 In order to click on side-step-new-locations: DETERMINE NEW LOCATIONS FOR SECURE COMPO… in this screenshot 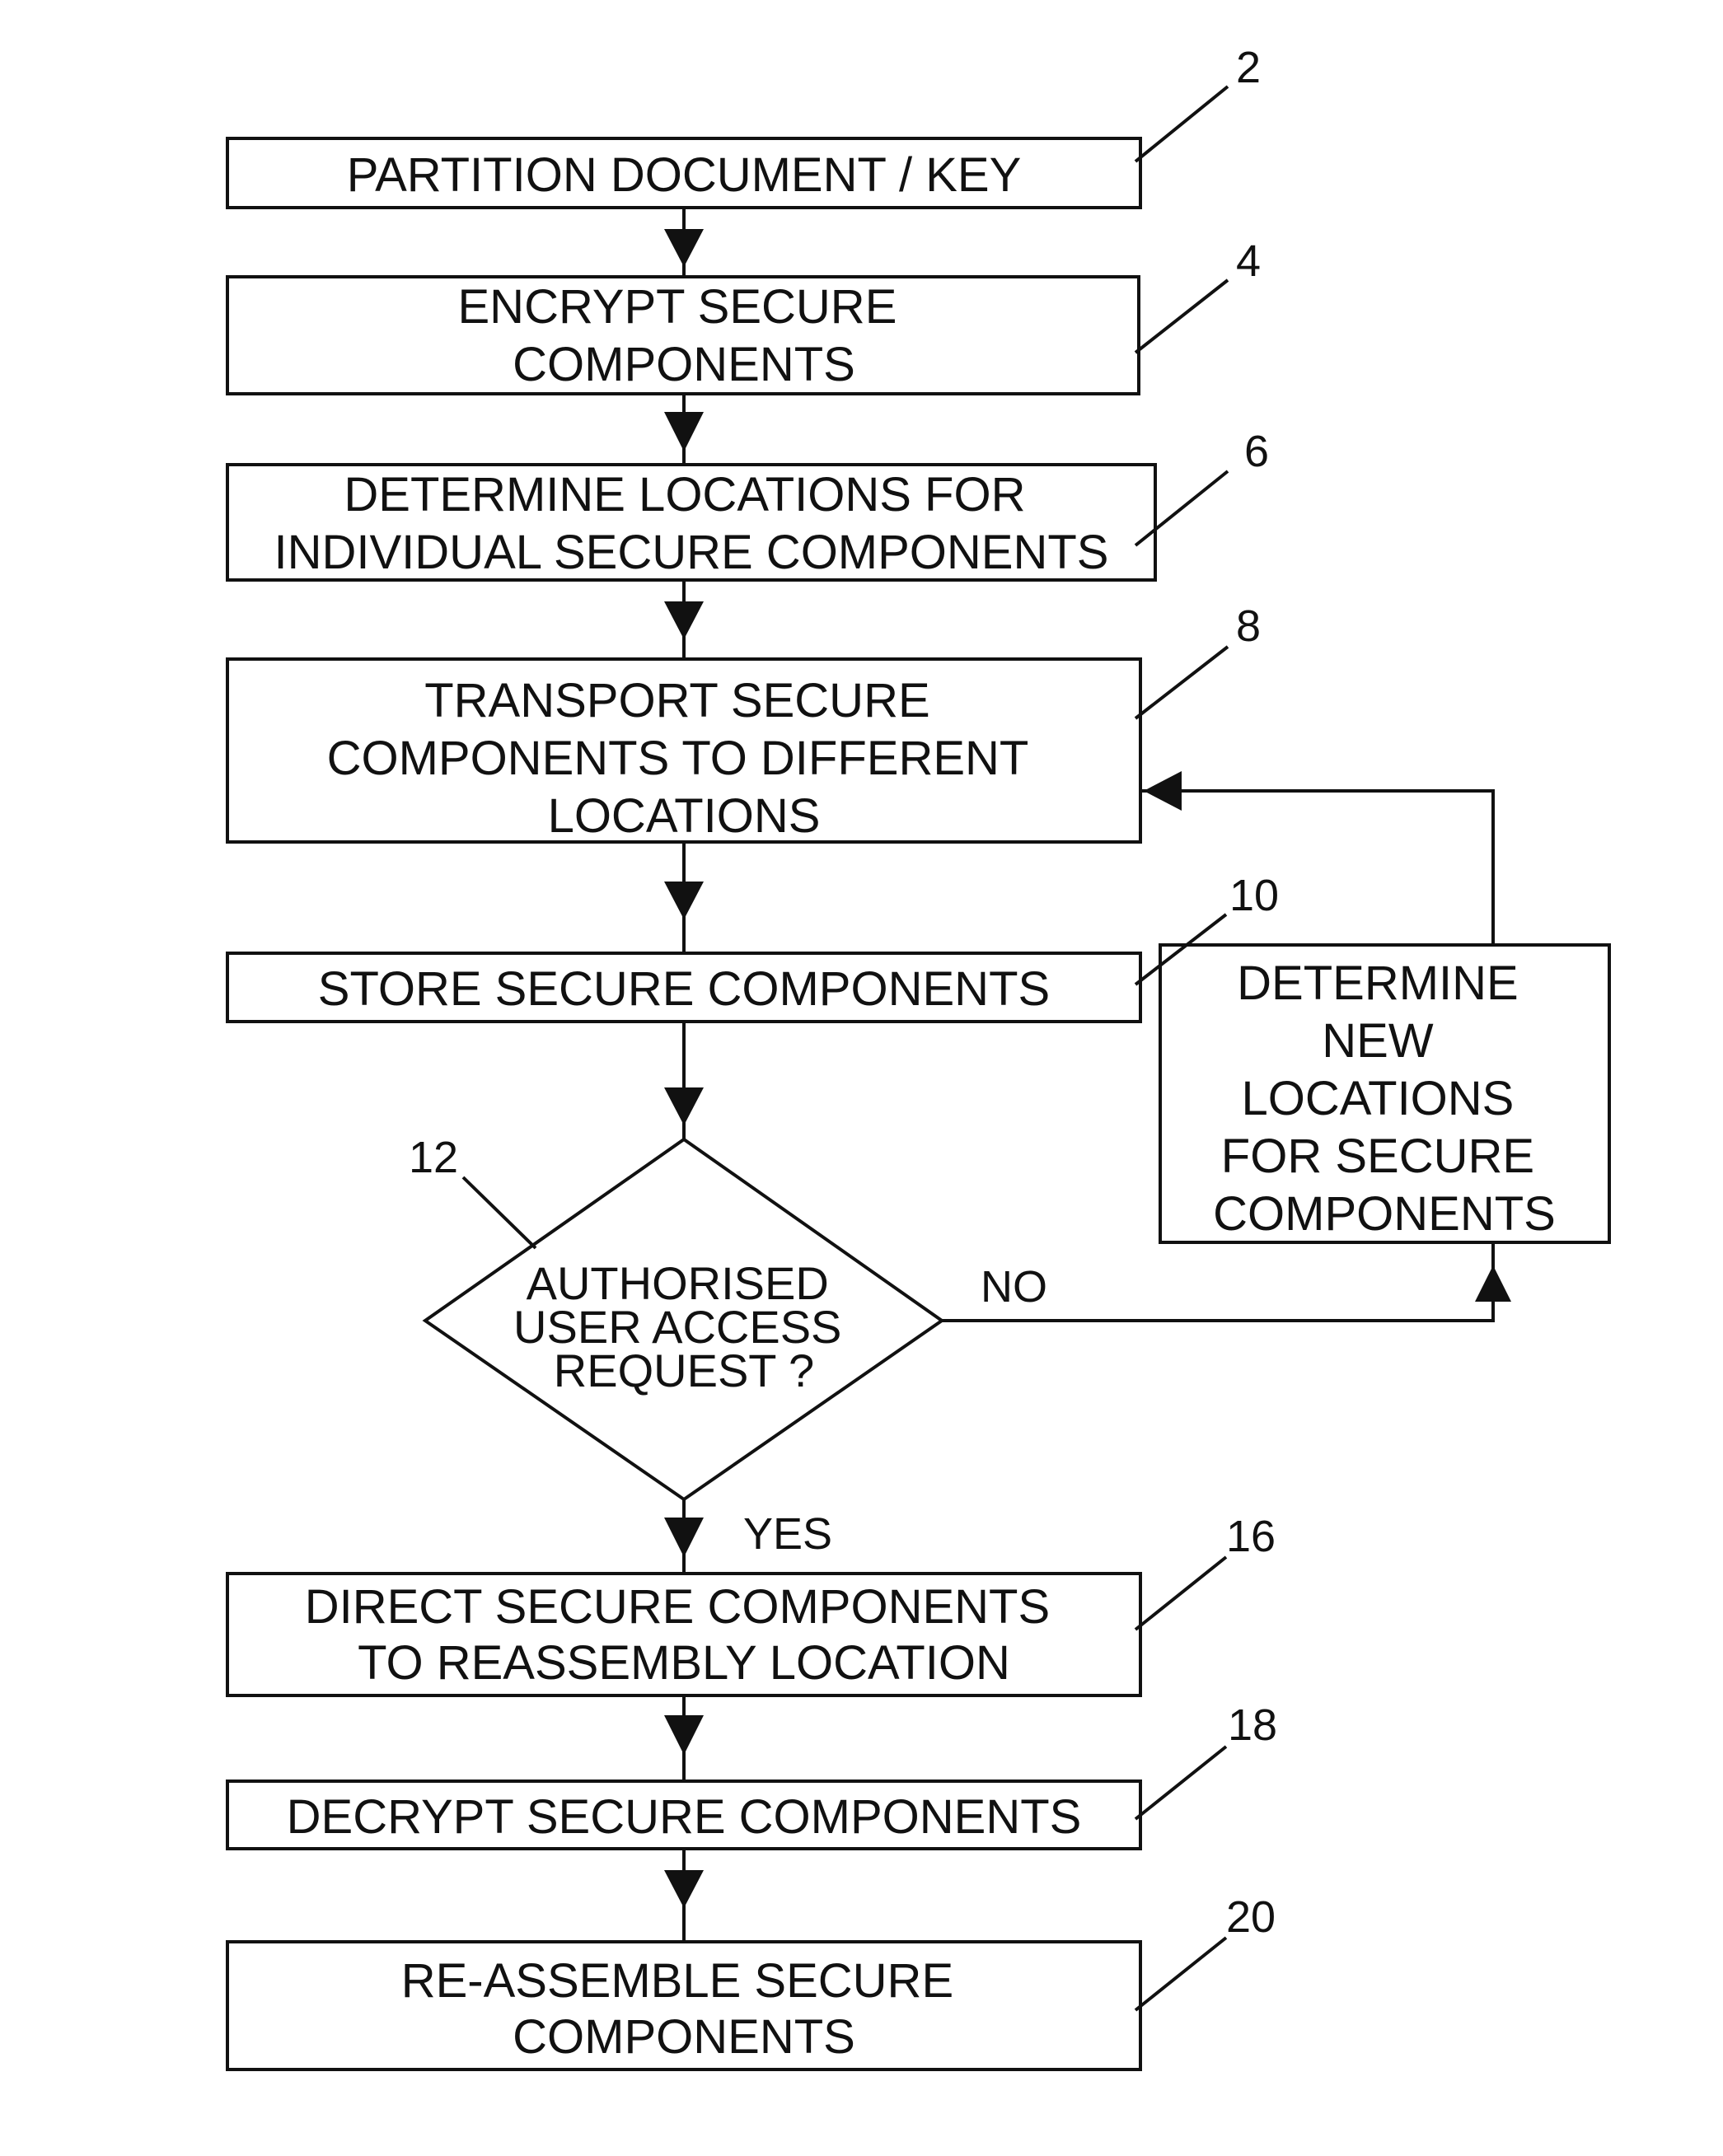, I will do `click(1385, 1093)`.